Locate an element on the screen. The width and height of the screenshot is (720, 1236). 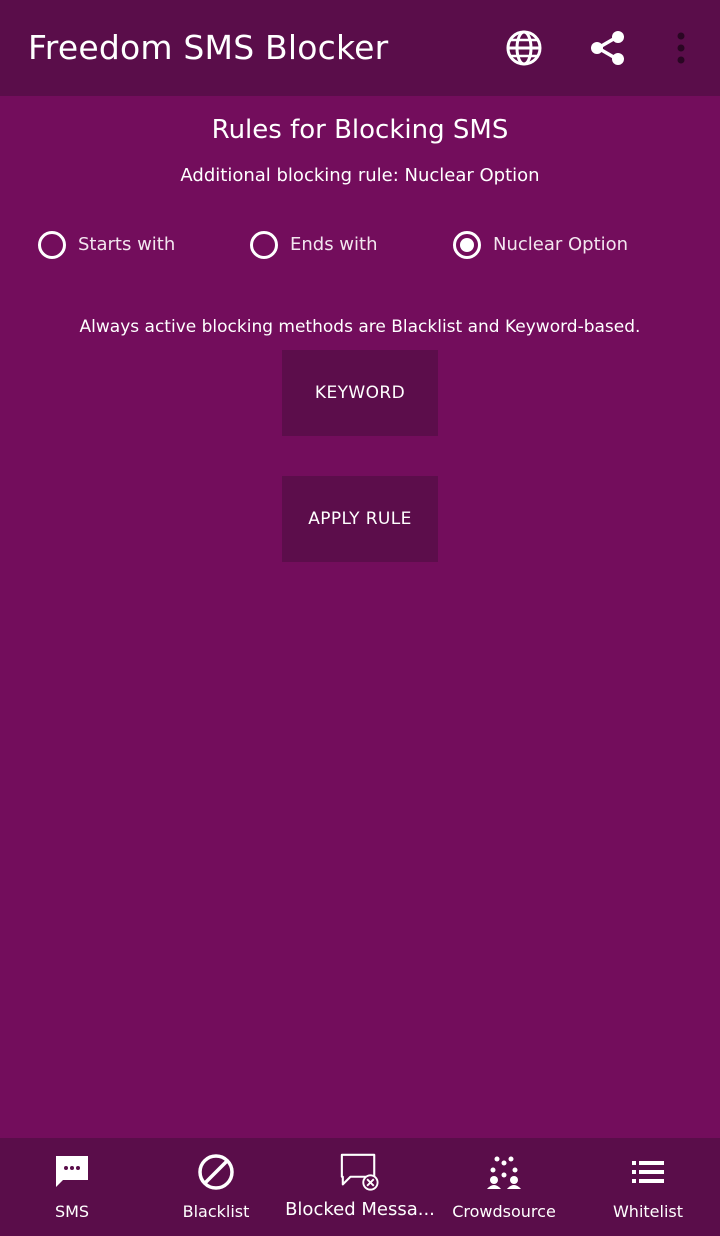
app-title: Freedom SMS Blocker is located at coordinates (208, 47).